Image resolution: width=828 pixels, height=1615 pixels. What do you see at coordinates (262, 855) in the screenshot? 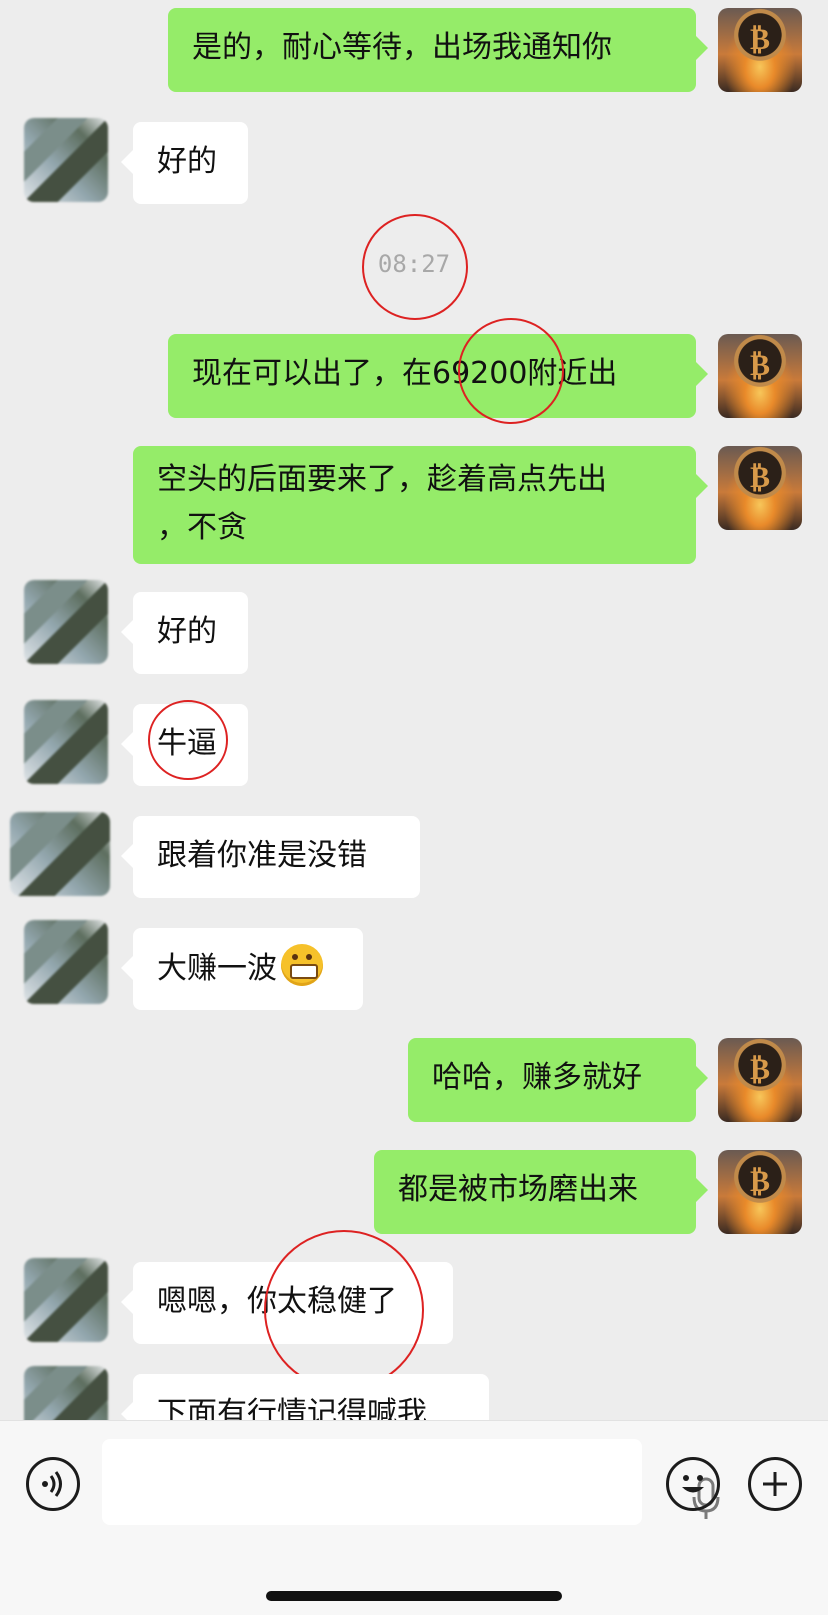
I see `message-text: 跟着你准是没错` at bounding box center [262, 855].